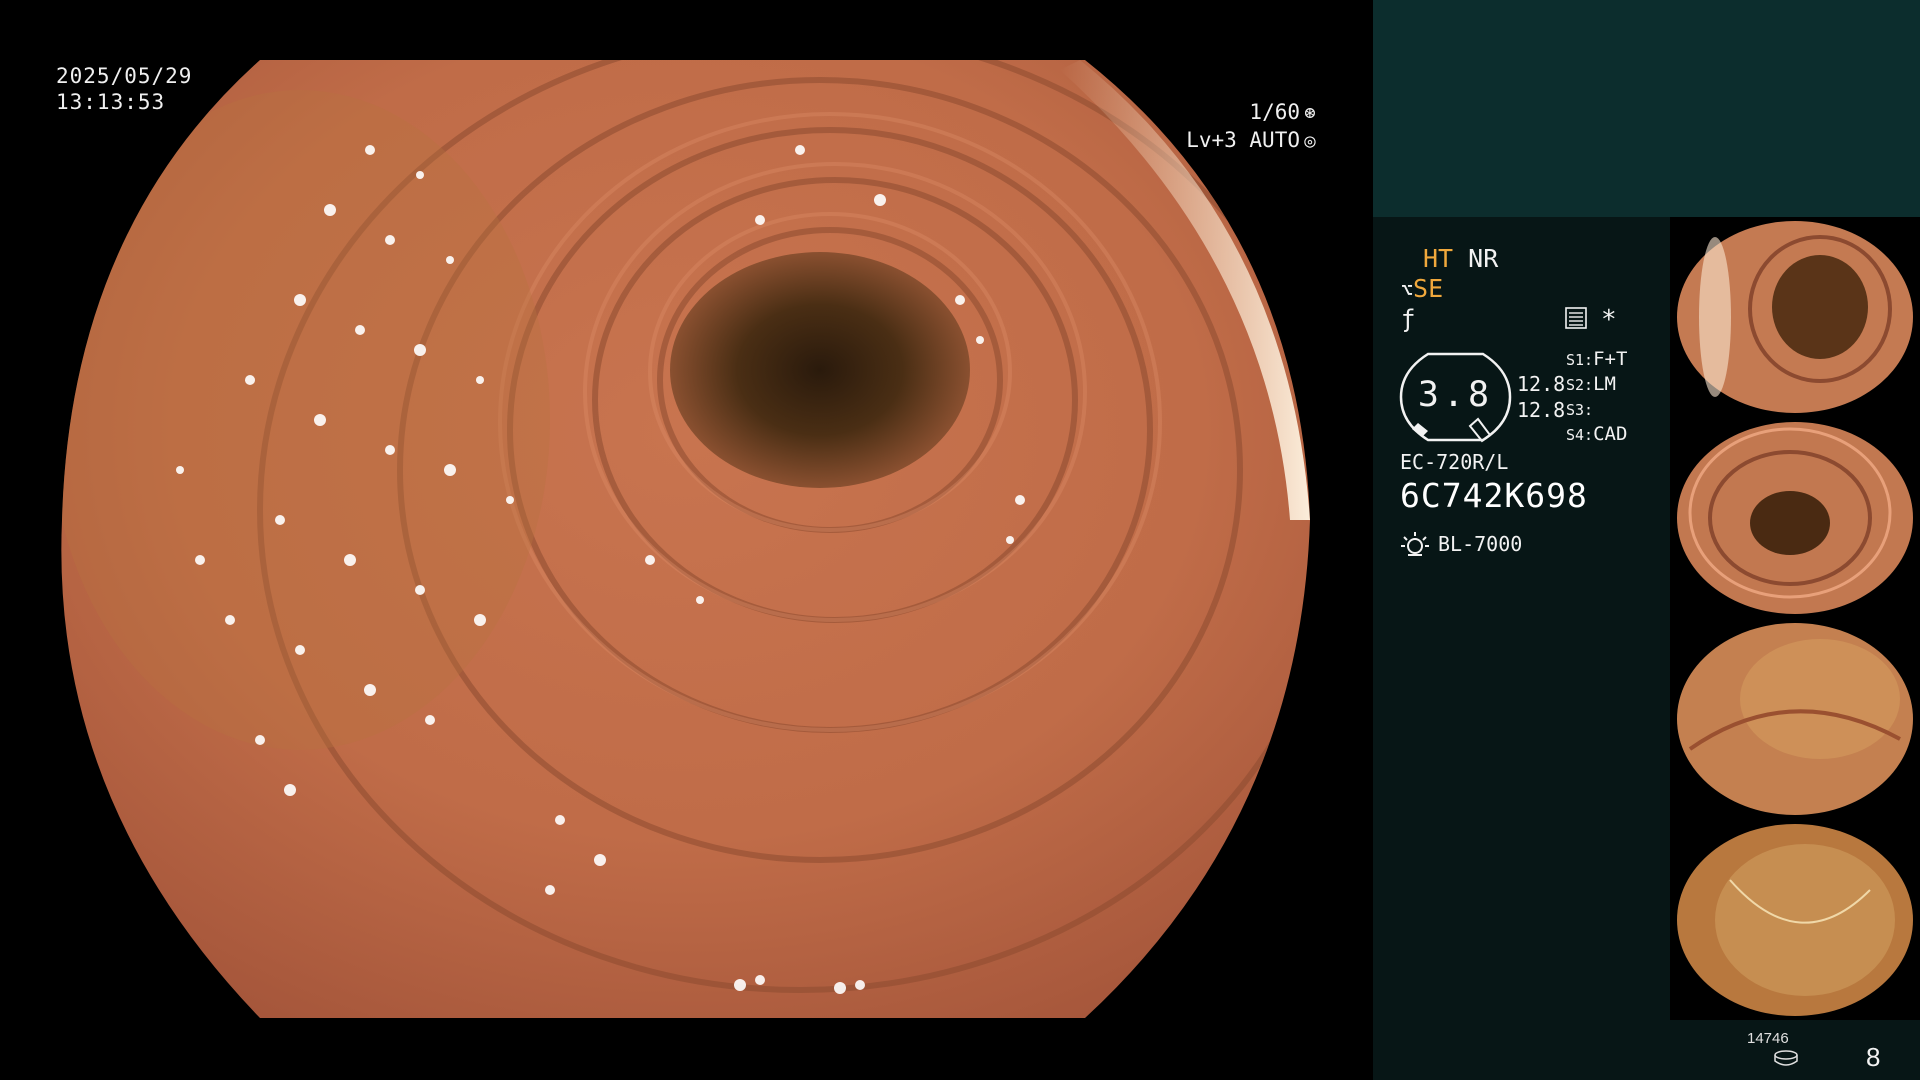 This screenshot has height=1080, width=1920. I want to click on thumbnail-strip, so click(1795, 618).